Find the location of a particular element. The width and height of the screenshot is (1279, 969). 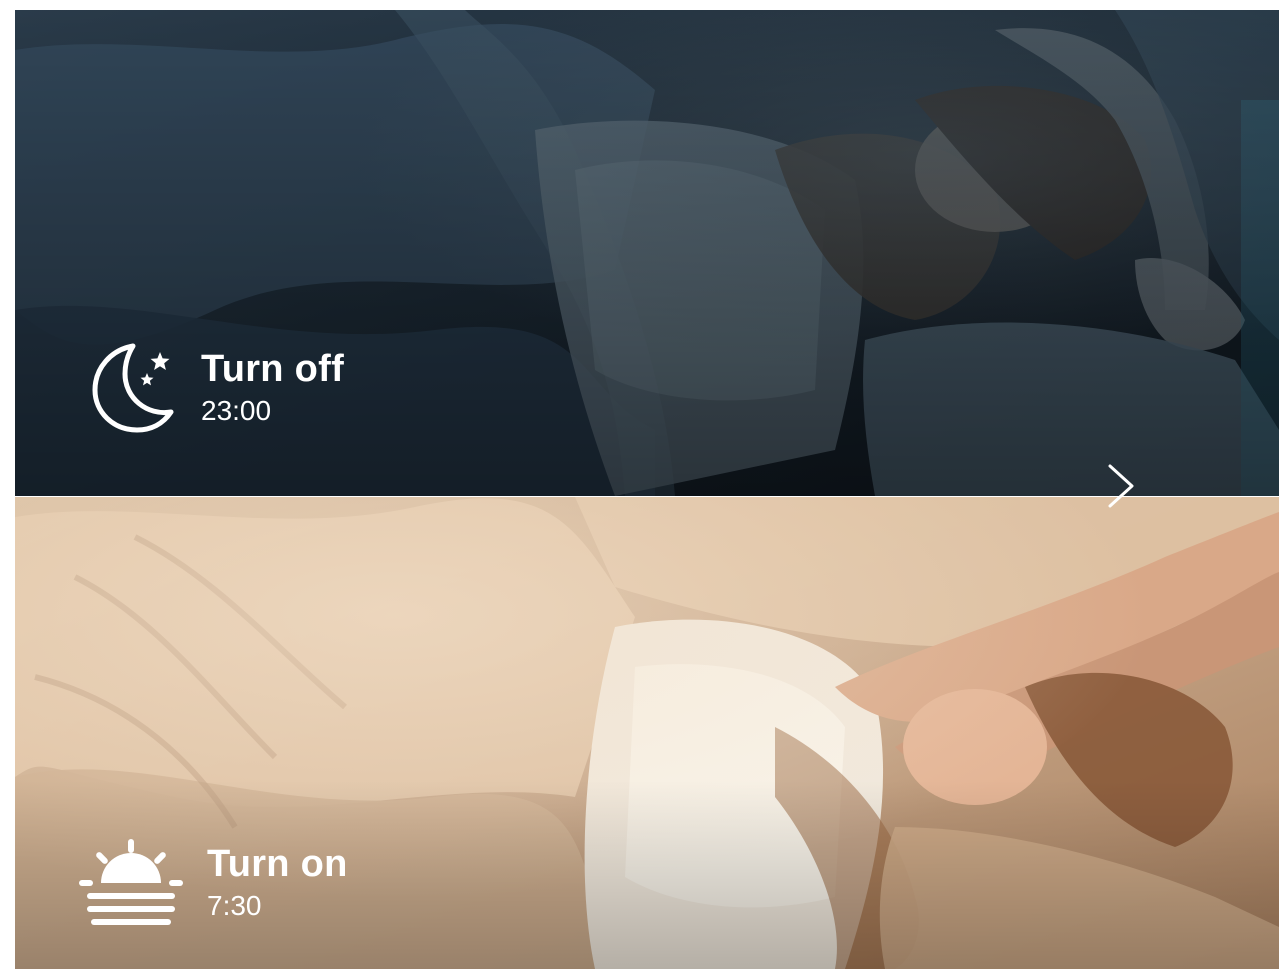

turn-on-text: Turn on 7:30 is located at coordinates (277, 883).